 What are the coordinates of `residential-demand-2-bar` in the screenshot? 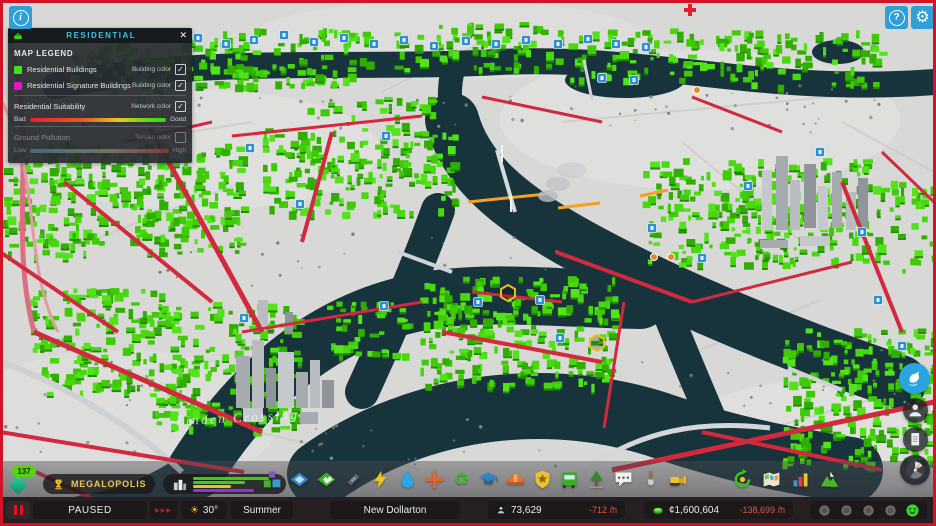 It's located at (219, 482).